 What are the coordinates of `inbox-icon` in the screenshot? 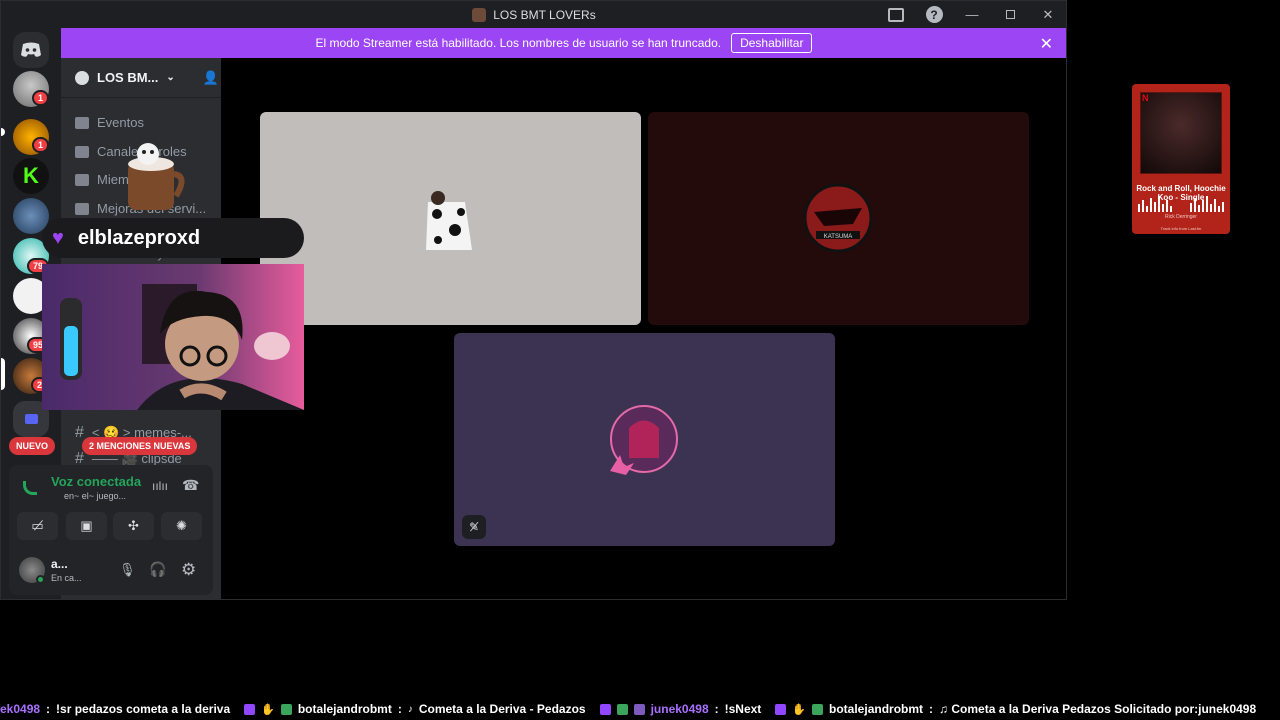 It's located at (896, 14).